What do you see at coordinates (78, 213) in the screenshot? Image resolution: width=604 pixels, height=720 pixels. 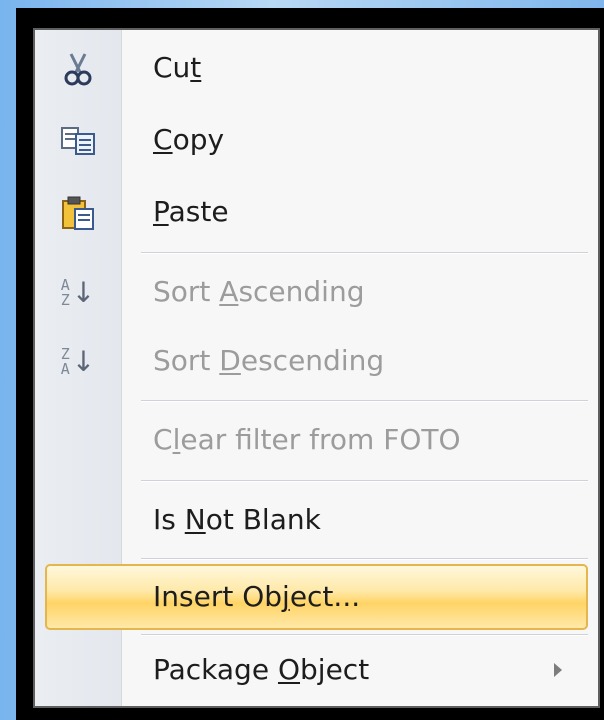 I see `paste-icon` at bounding box center [78, 213].